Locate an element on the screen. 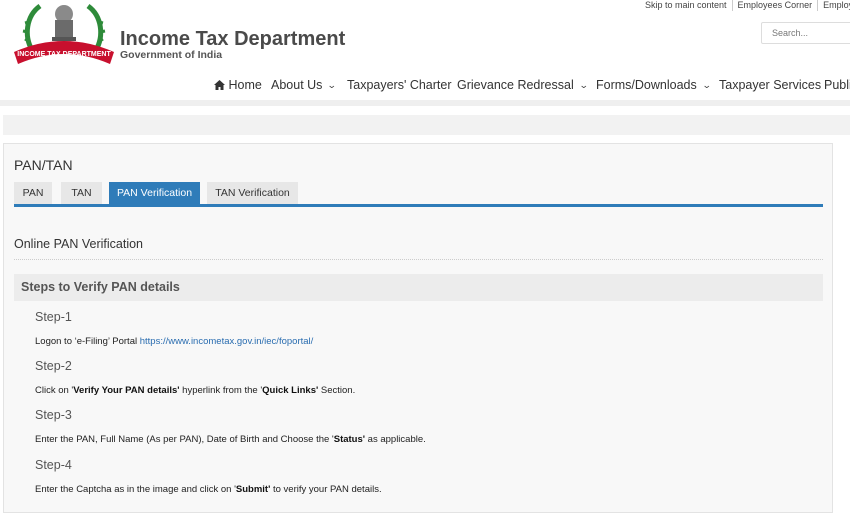  nav-label: Taxpayer Services is located at coordinates (770, 85).